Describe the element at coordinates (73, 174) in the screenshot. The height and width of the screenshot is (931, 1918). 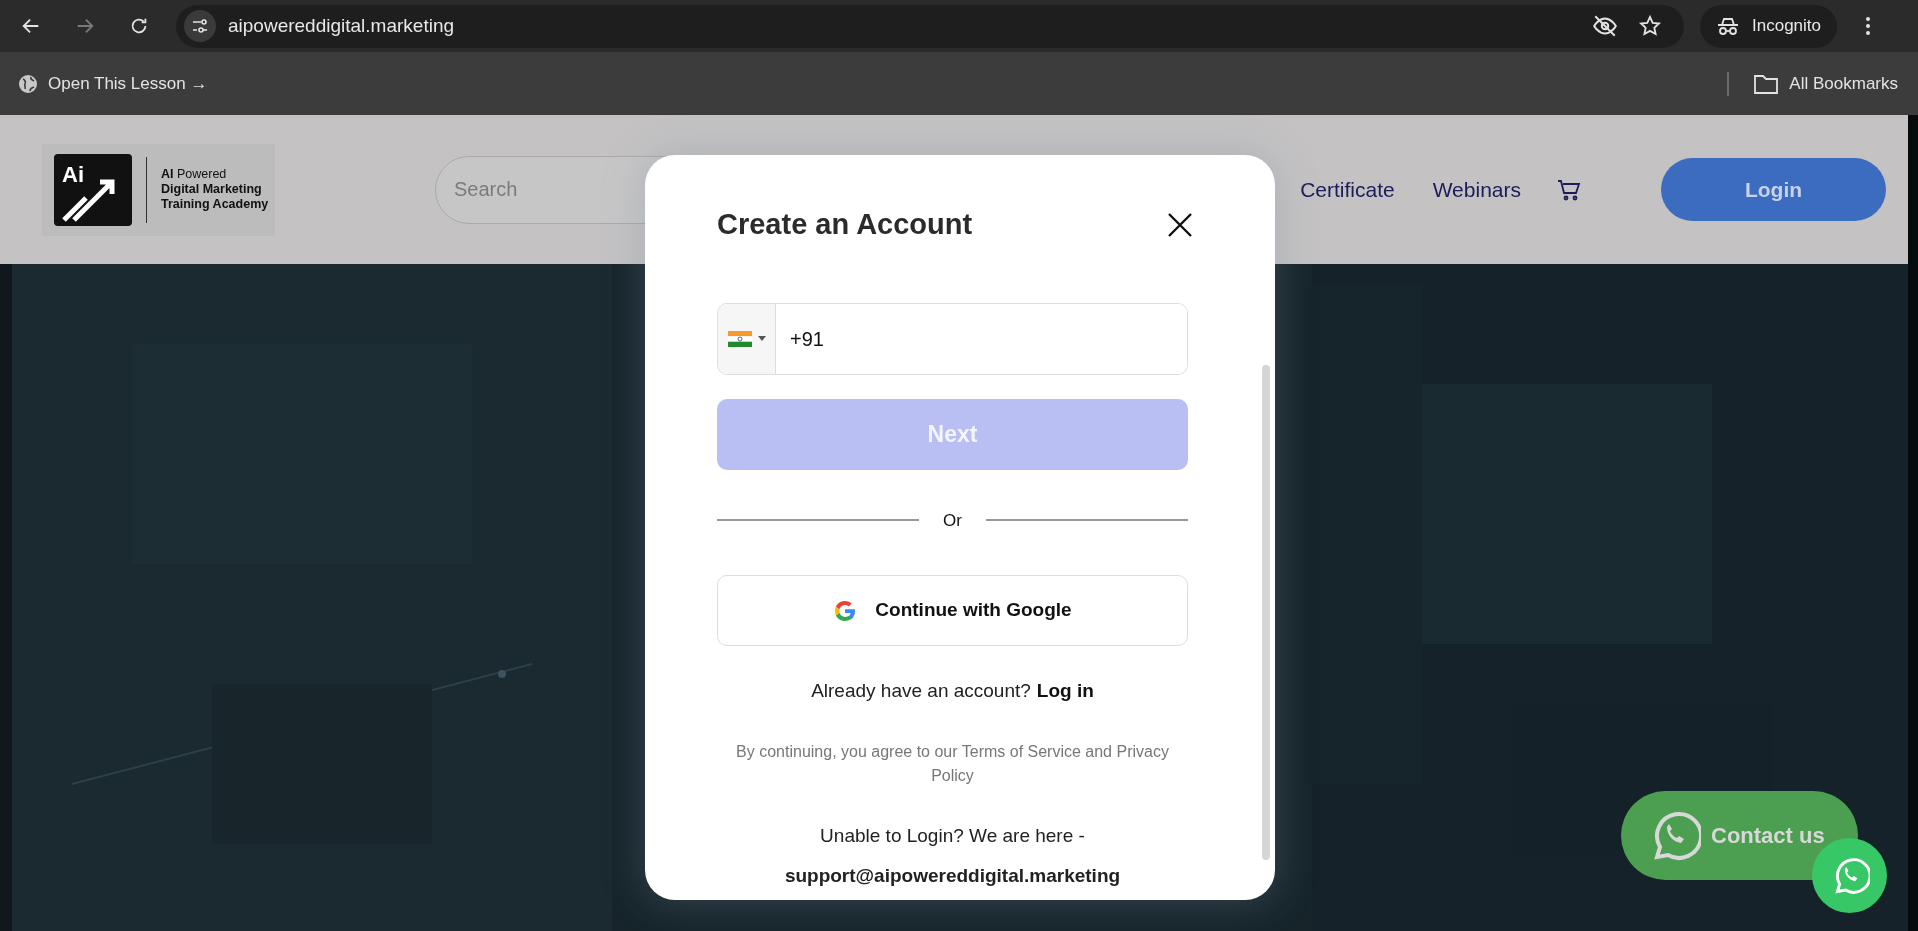
I see `logo-mark-text: Ai` at that location.